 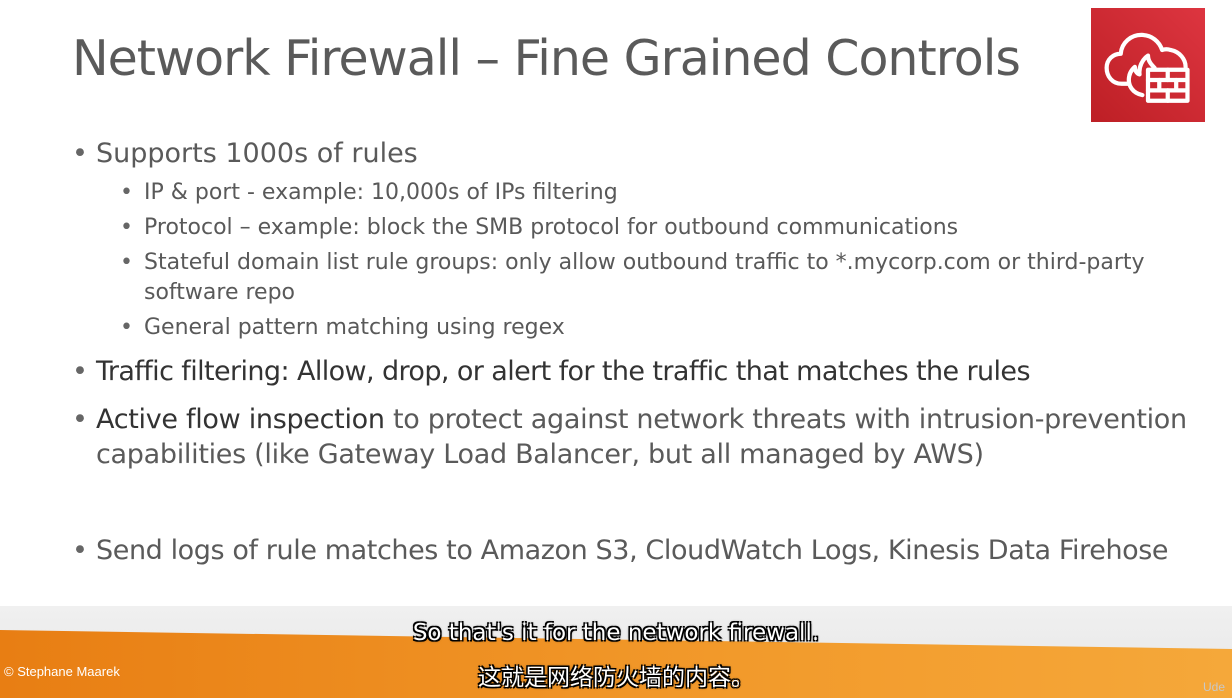 What do you see at coordinates (240, 419) in the screenshot?
I see `bullet-emphasis: Active flow inspection` at bounding box center [240, 419].